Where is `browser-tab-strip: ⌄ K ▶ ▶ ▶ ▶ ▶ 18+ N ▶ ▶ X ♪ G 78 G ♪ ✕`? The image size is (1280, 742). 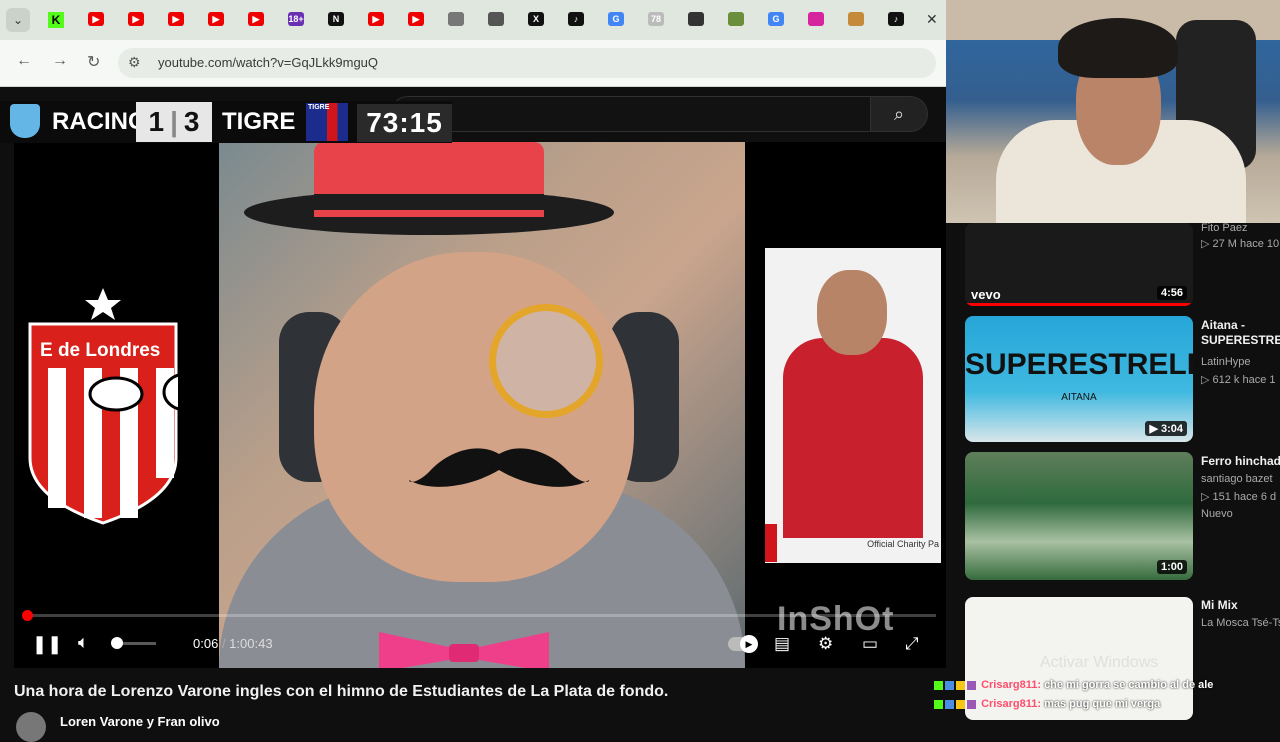 browser-tab-strip: ⌄ K ▶ ▶ ▶ ▶ ▶ 18+ N ▶ ▶ X ♪ G 78 G ♪ ✕ is located at coordinates (473, 20).